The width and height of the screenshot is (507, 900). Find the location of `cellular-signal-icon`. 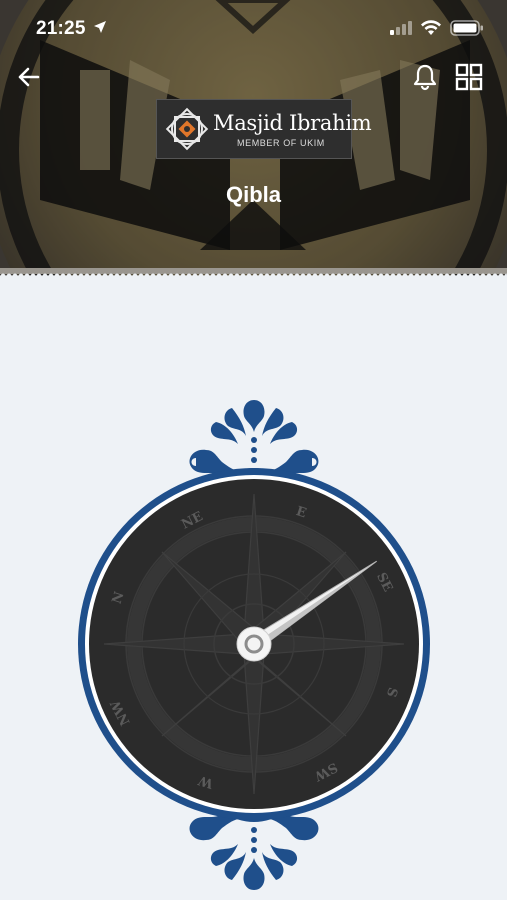

cellular-signal-icon is located at coordinates (401, 28).